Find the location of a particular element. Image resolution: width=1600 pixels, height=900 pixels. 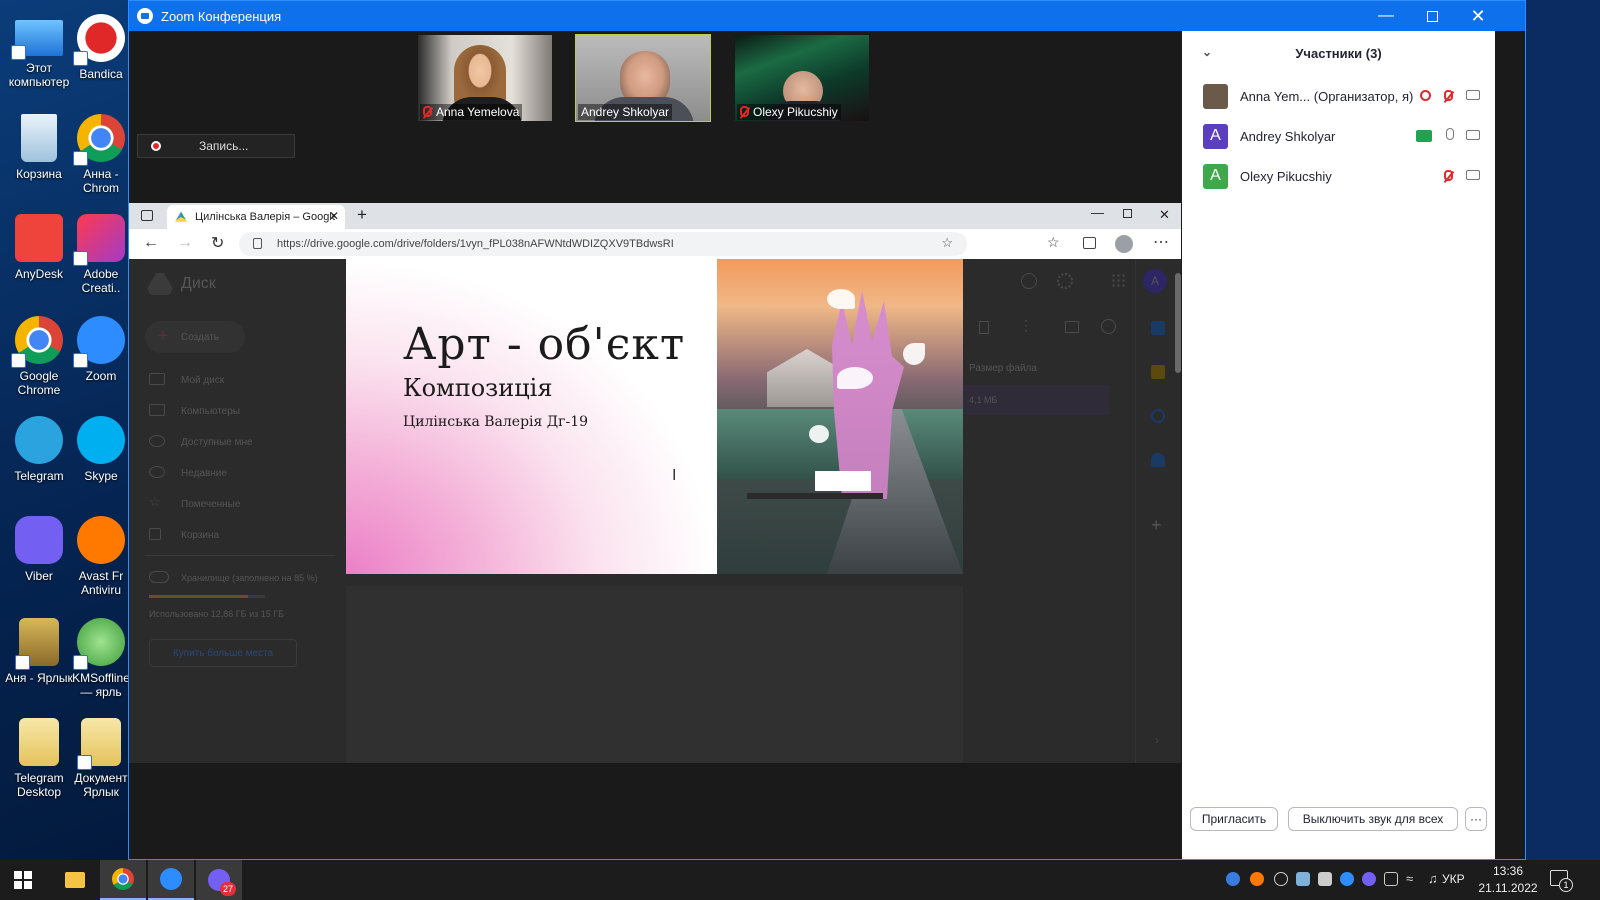

more-vert-icon: ⋮ is located at coordinates (1026, 325).